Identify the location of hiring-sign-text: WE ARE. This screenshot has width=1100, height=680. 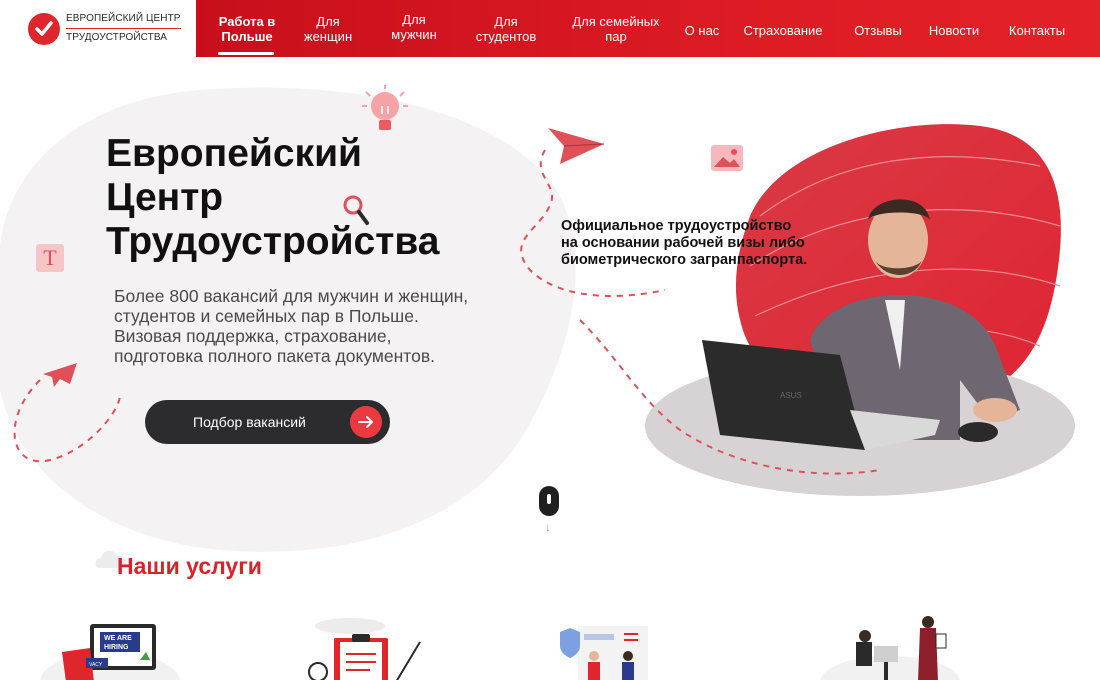
(118, 638).